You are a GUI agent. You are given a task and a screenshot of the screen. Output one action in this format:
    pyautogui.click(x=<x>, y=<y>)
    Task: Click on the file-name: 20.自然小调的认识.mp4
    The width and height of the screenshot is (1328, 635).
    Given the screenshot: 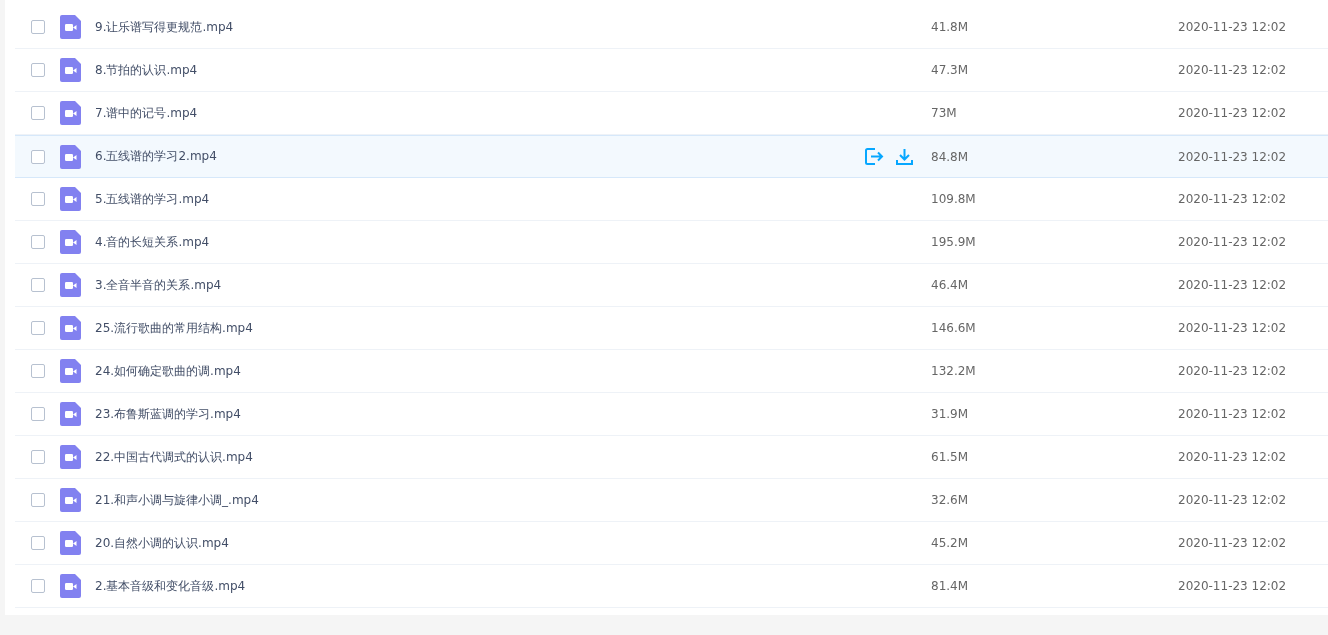 What is the action you would take?
    pyautogui.click(x=480, y=543)
    